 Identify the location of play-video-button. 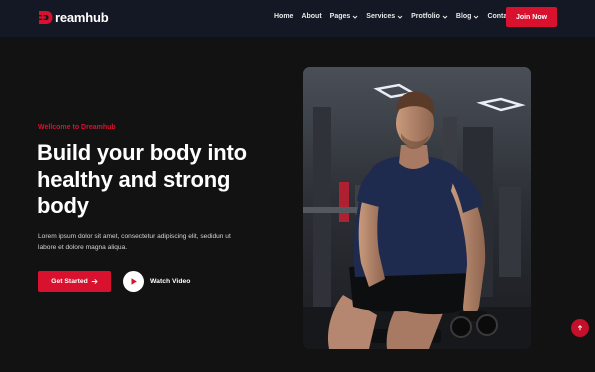
(133, 281).